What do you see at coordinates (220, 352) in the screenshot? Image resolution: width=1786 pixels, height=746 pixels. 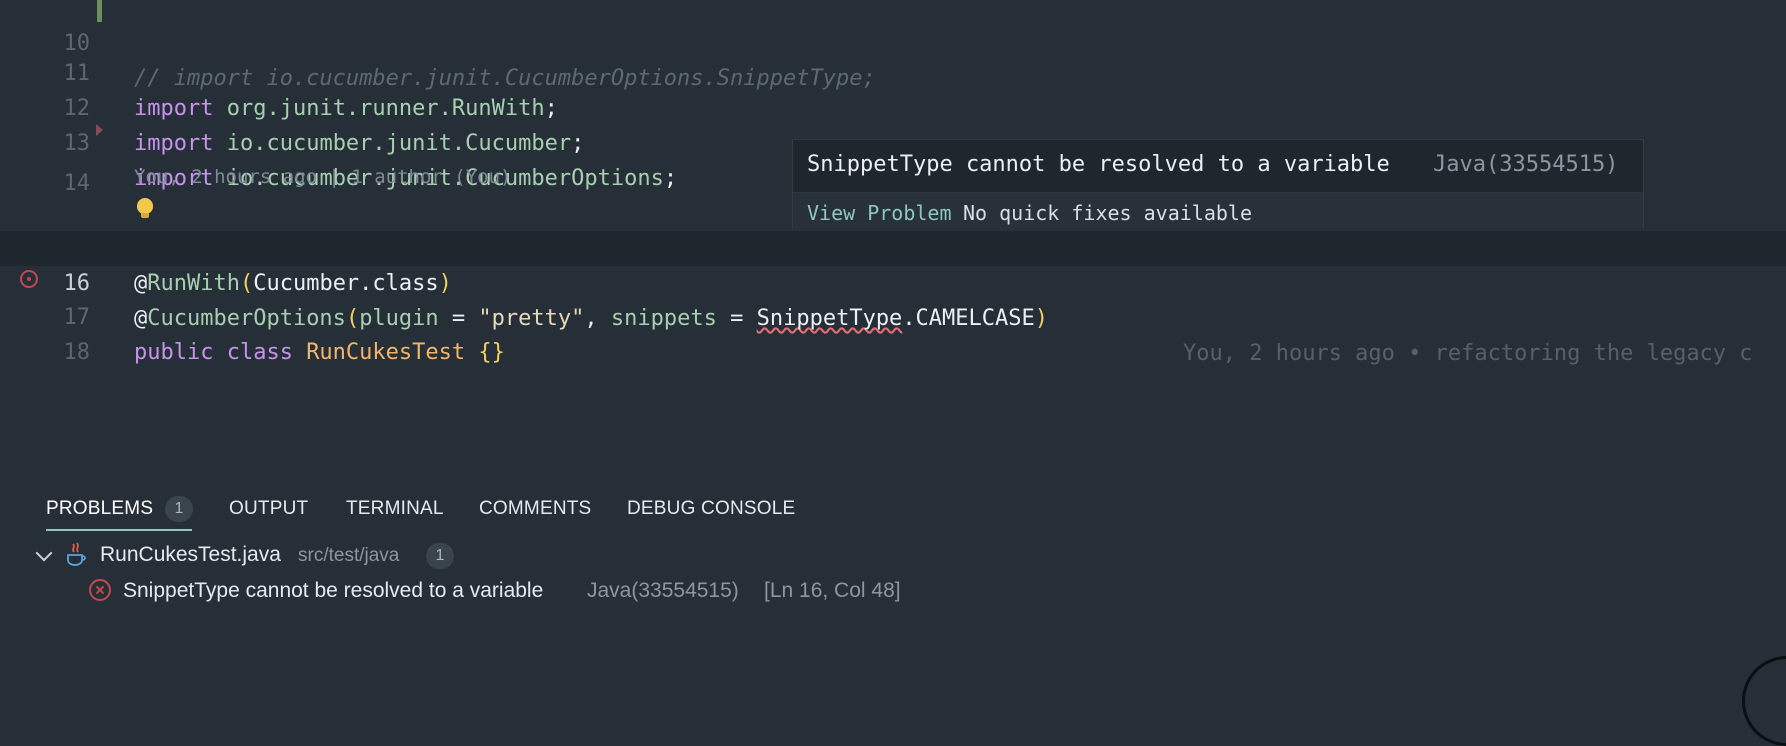 I see `modifiers: public class` at bounding box center [220, 352].